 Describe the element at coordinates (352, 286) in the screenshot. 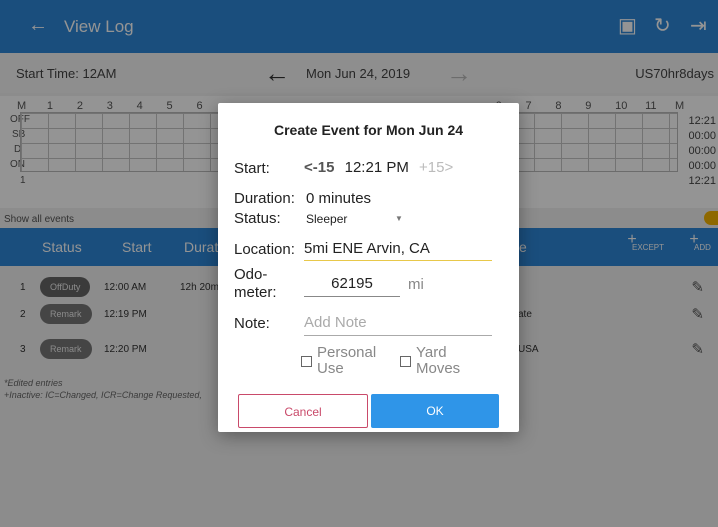

I see `odometer-input: 62195` at that location.